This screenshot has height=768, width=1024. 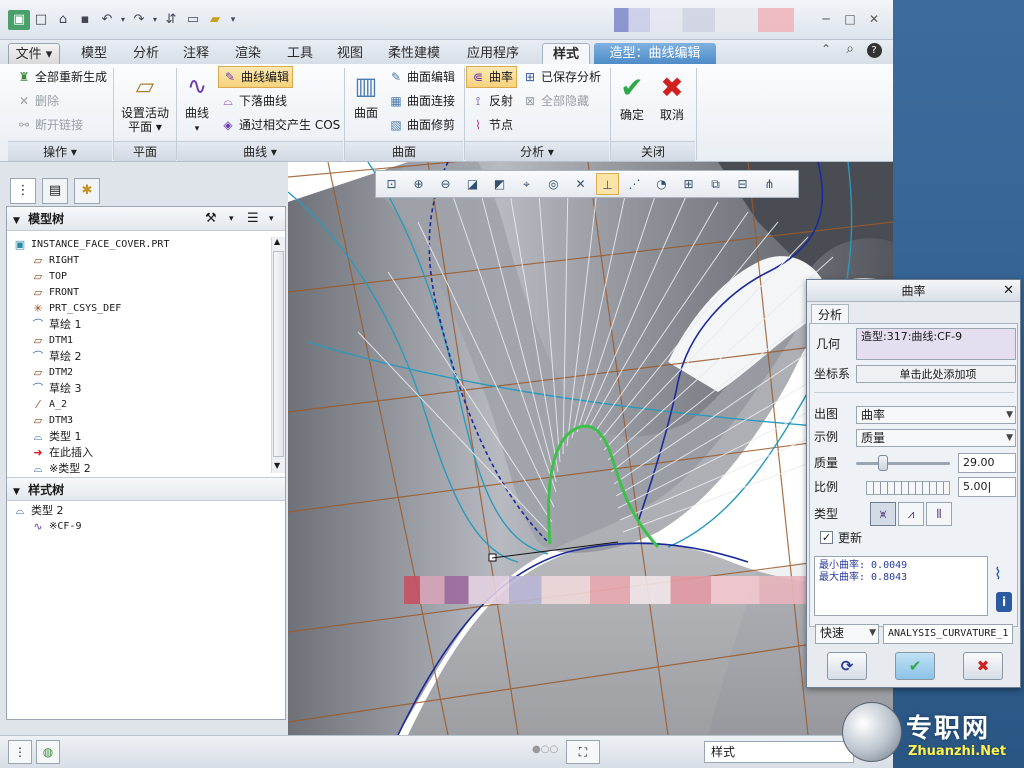 I want to click on tab-tools: 工具, so click(x=300, y=53).